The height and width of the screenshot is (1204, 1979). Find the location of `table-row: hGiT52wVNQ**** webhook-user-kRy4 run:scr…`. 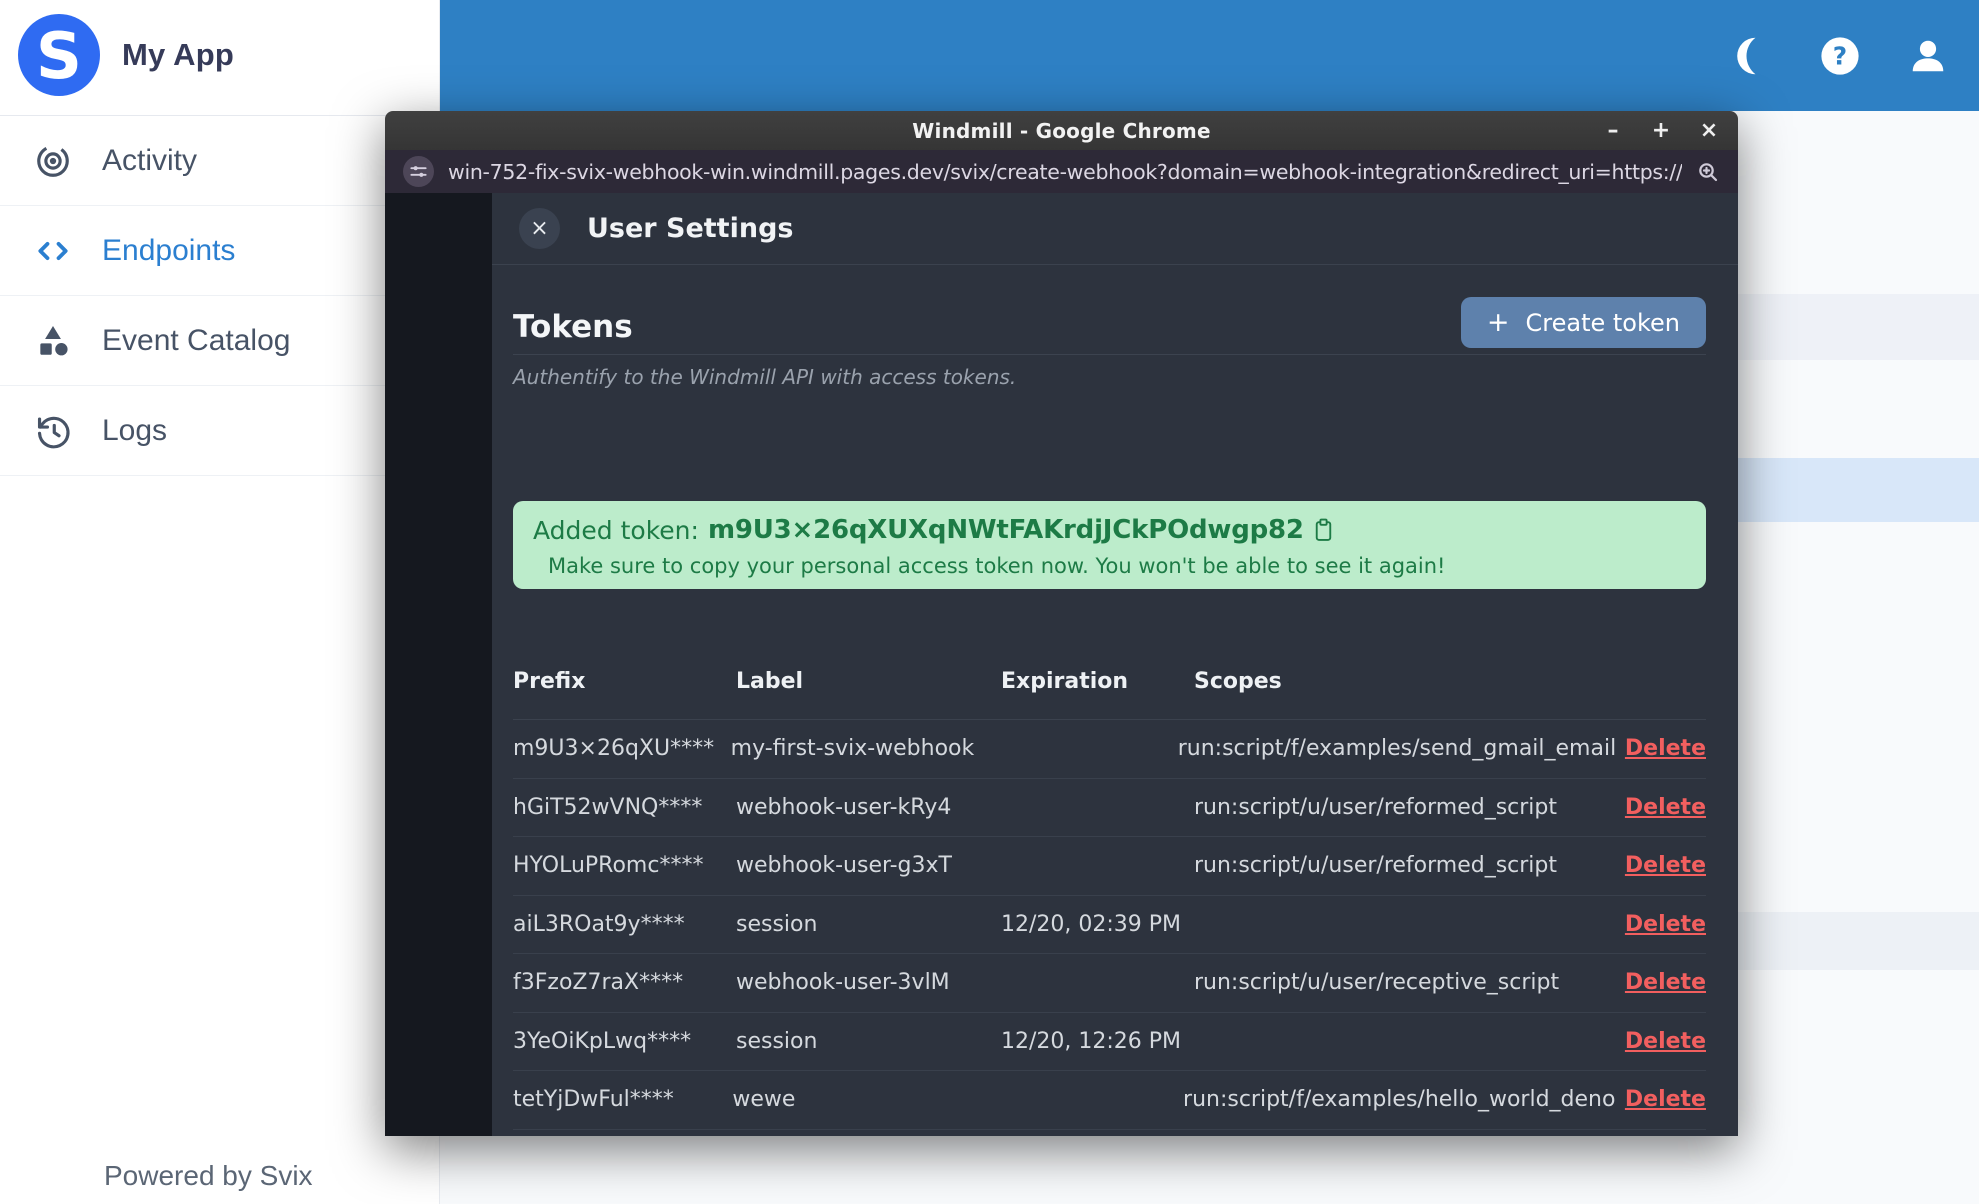

table-row: hGiT52wVNQ**** webhook-user-kRy4 run:scr… is located at coordinates (1109, 808).